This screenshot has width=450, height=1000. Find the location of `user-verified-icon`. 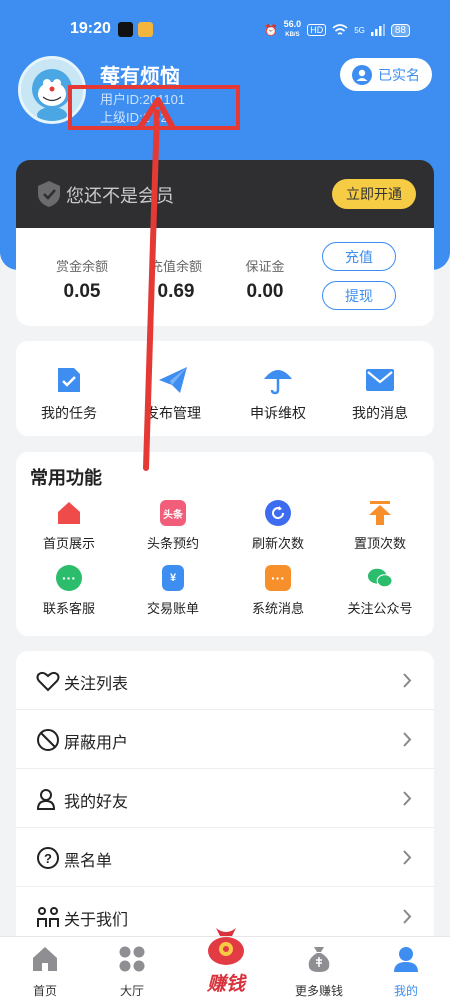

user-verified-icon is located at coordinates (362, 74).